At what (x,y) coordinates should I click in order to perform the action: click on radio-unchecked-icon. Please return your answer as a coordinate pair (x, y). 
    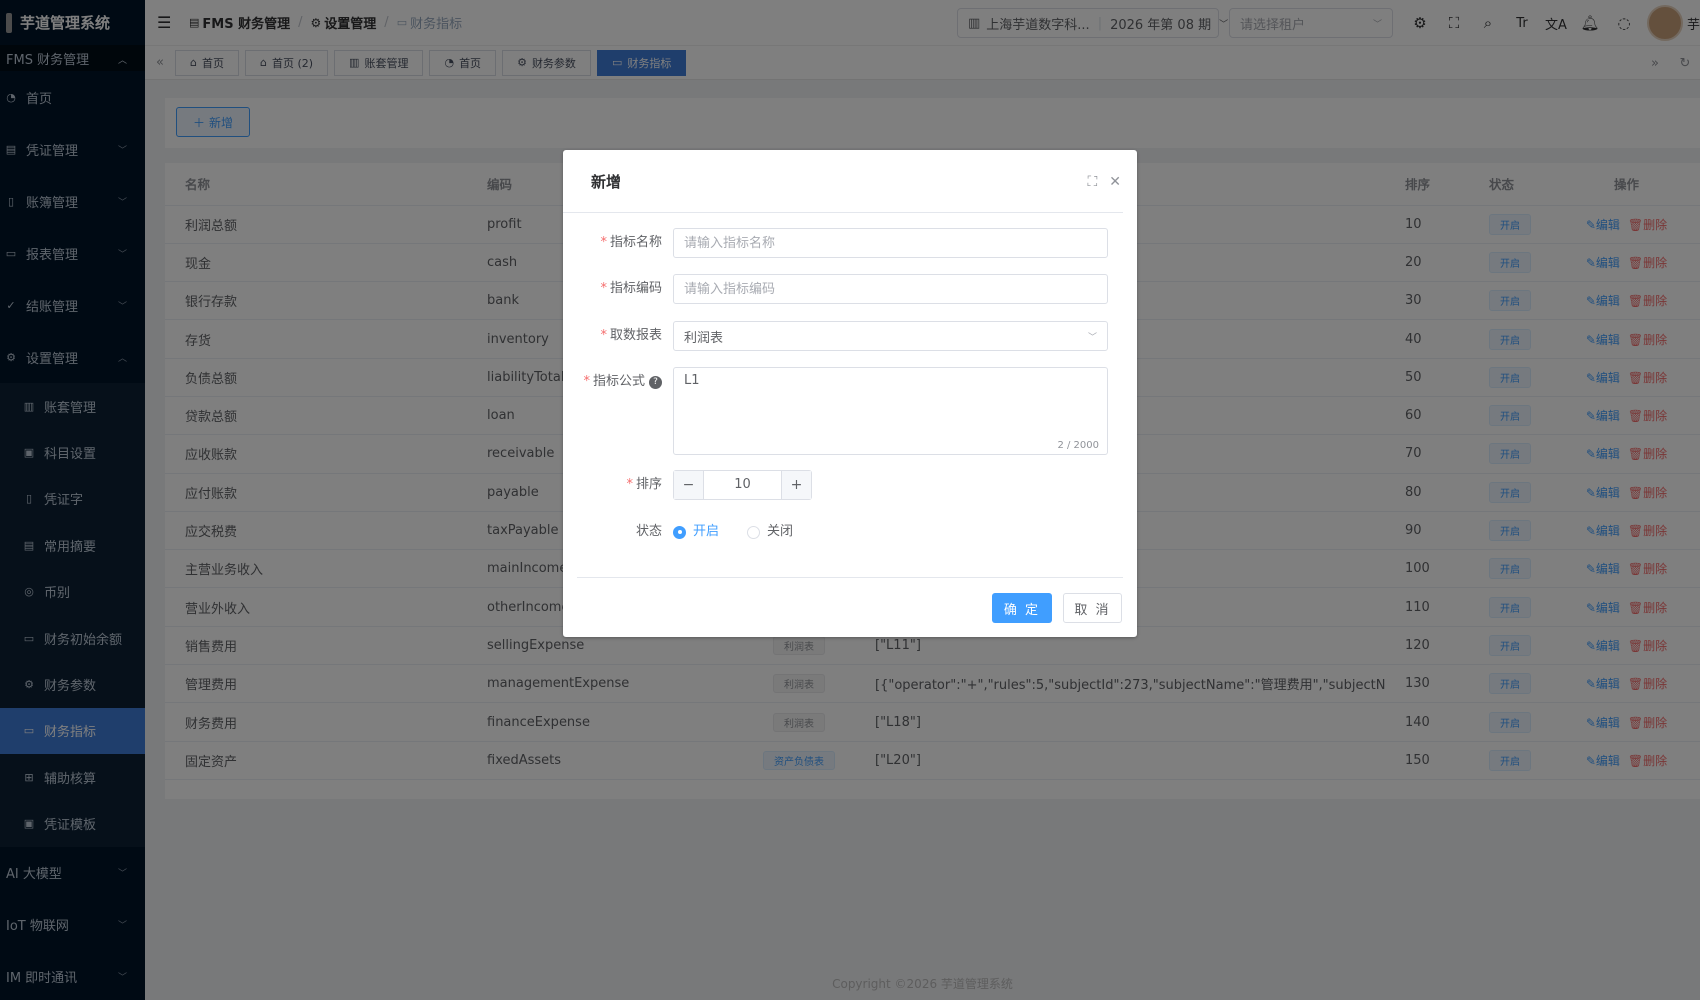
    Looking at the image, I should click on (754, 532).